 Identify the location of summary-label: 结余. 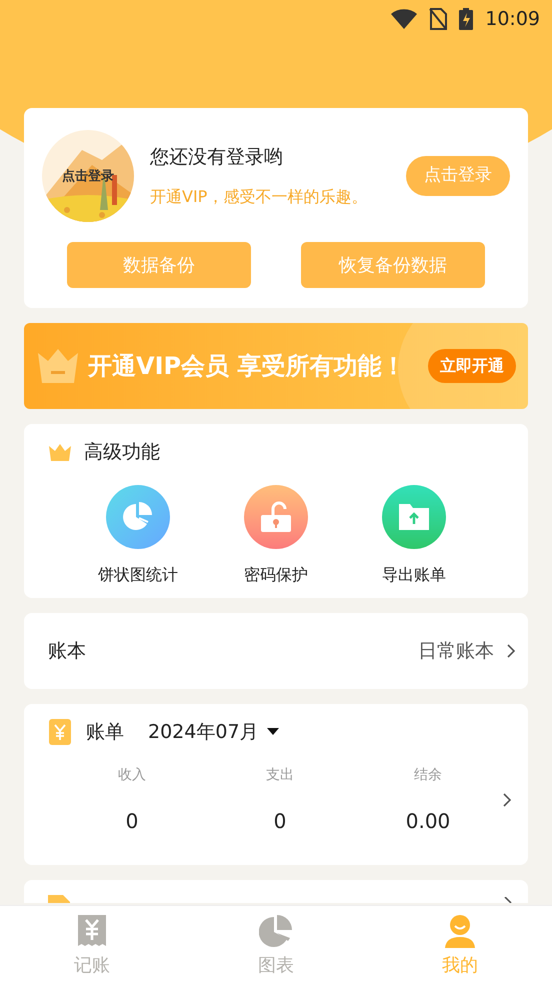
(428, 775).